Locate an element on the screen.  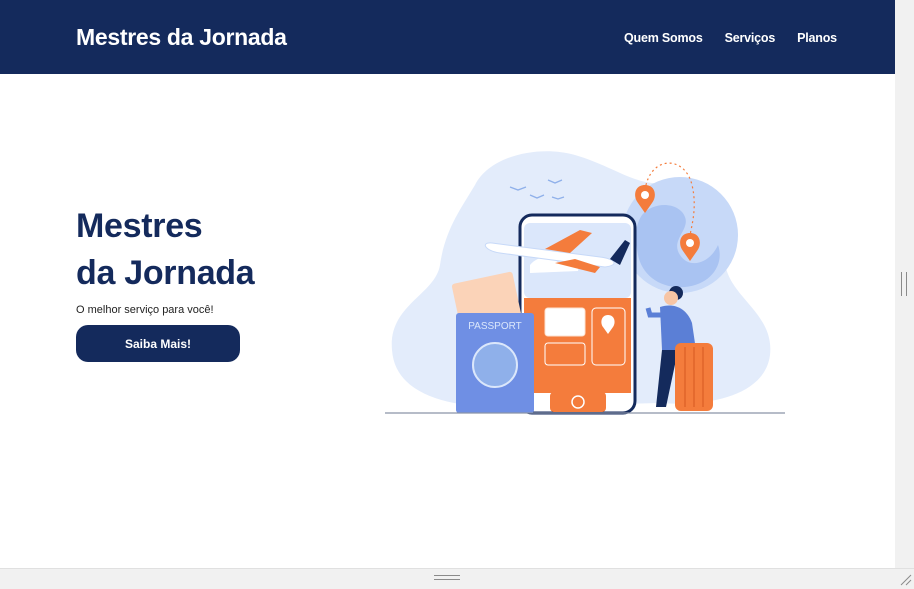
nav-link-planos: Planos is located at coordinates (817, 38).